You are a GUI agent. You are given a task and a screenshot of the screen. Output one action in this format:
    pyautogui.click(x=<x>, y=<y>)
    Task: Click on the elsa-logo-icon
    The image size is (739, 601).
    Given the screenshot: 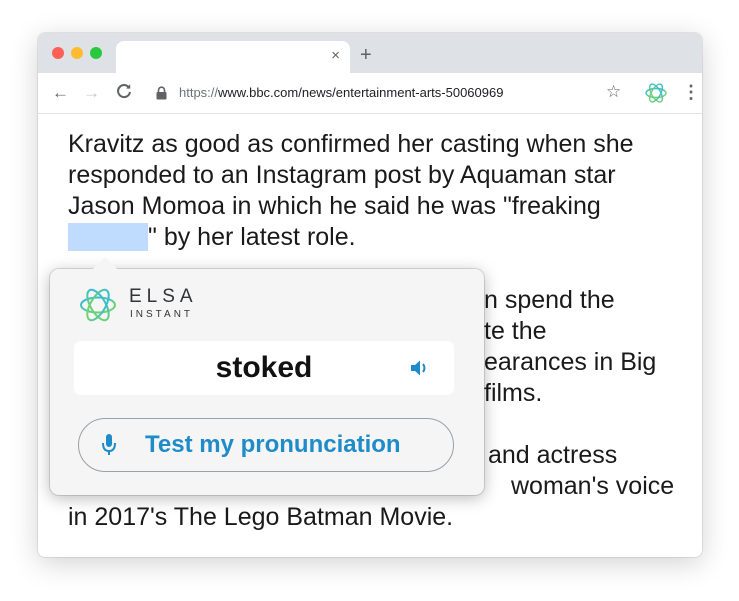 What is the action you would take?
    pyautogui.click(x=98, y=307)
    